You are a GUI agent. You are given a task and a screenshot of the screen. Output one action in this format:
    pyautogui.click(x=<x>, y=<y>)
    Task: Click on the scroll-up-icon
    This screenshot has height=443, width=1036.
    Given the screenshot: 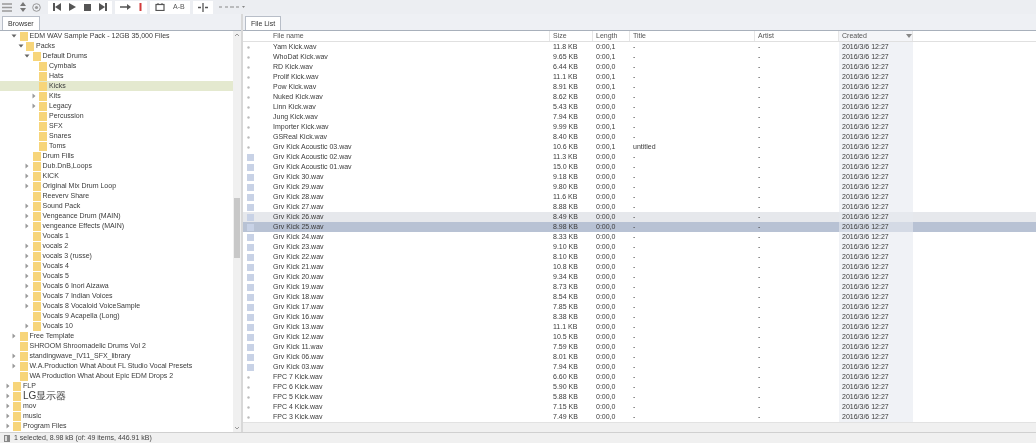 What is the action you would take?
    pyautogui.click(x=237, y=35)
    